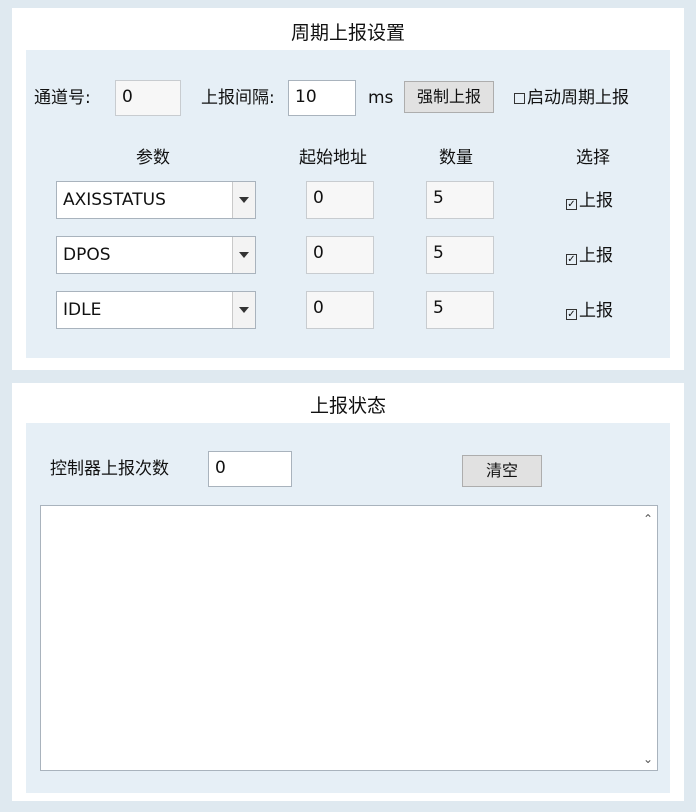  What do you see at coordinates (519, 98) in the screenshot?
I see `checkbox-icon` at bounding box center [519, 98].